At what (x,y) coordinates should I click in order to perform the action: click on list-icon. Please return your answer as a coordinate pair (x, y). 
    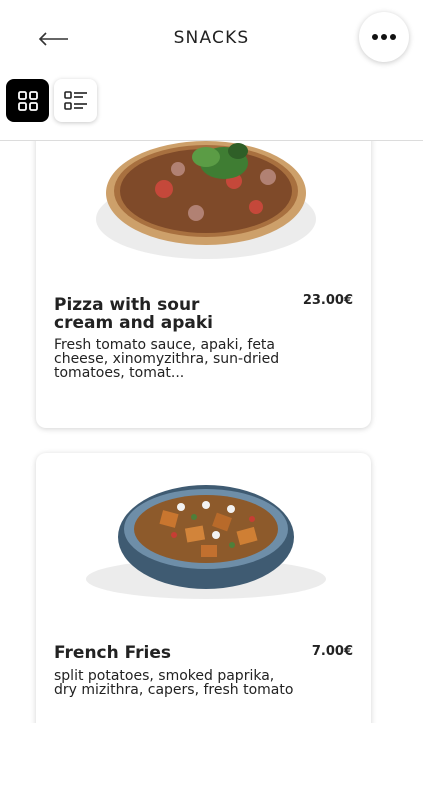
    Looking at the image, I should click on (75, 100).